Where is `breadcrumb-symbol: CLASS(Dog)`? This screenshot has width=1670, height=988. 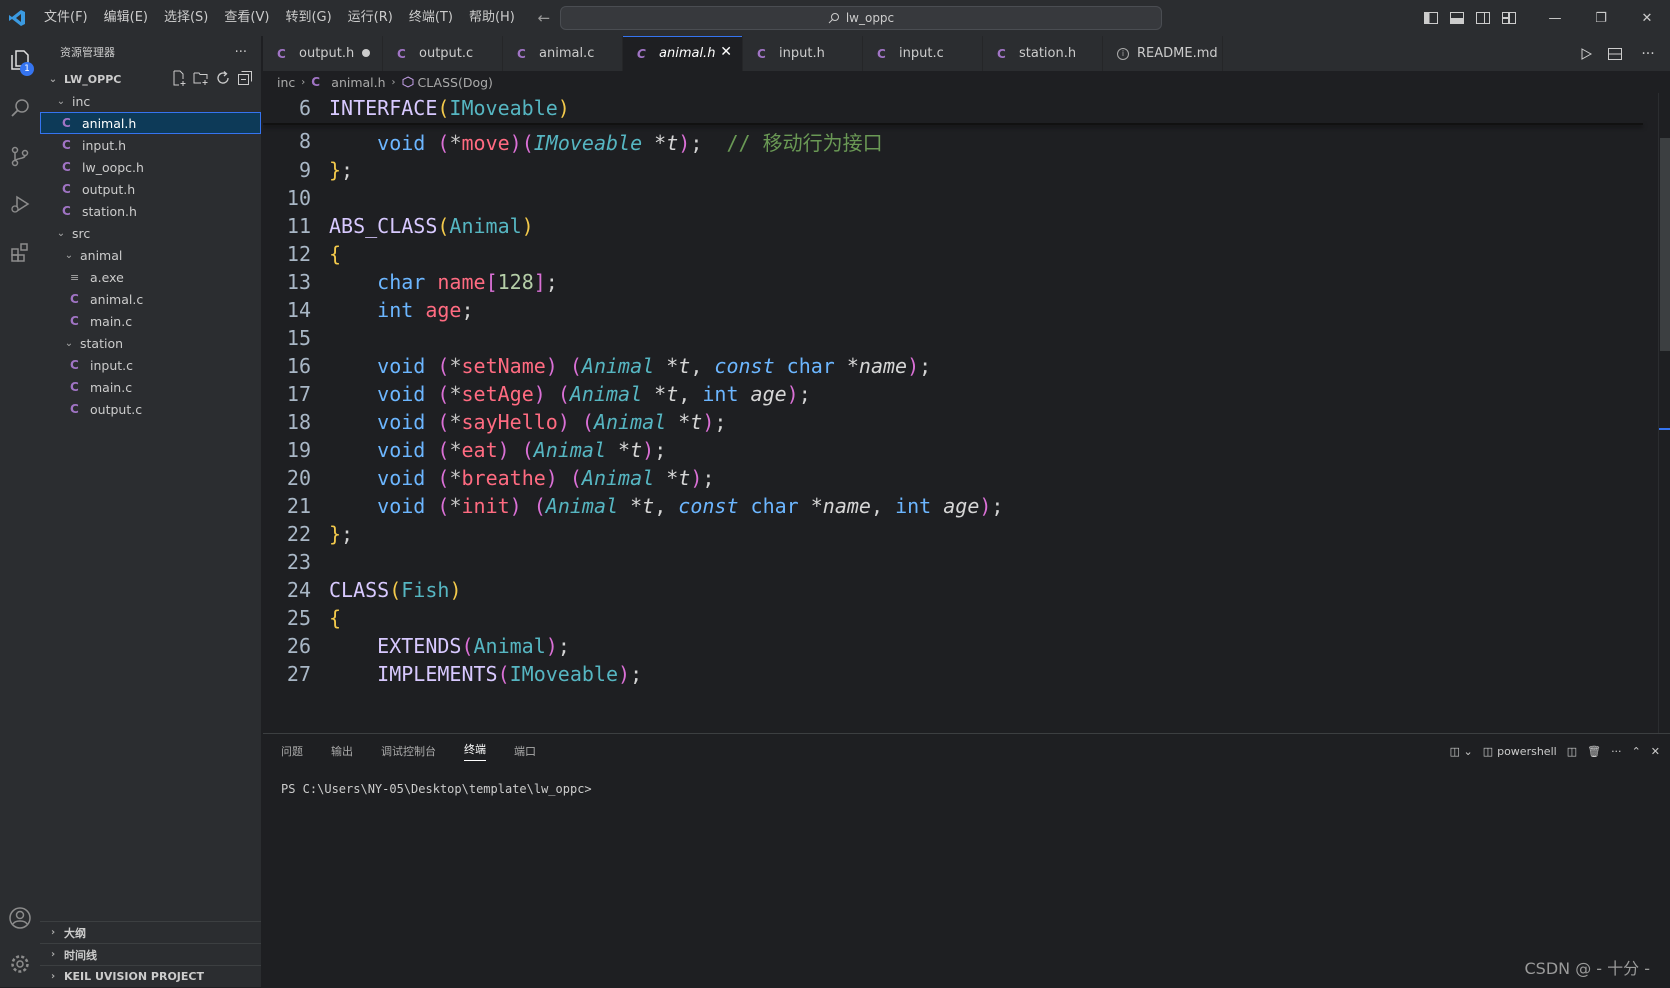
breadcrumb-symbol: CLASS(Dog) is located at coordinates (455, 82).